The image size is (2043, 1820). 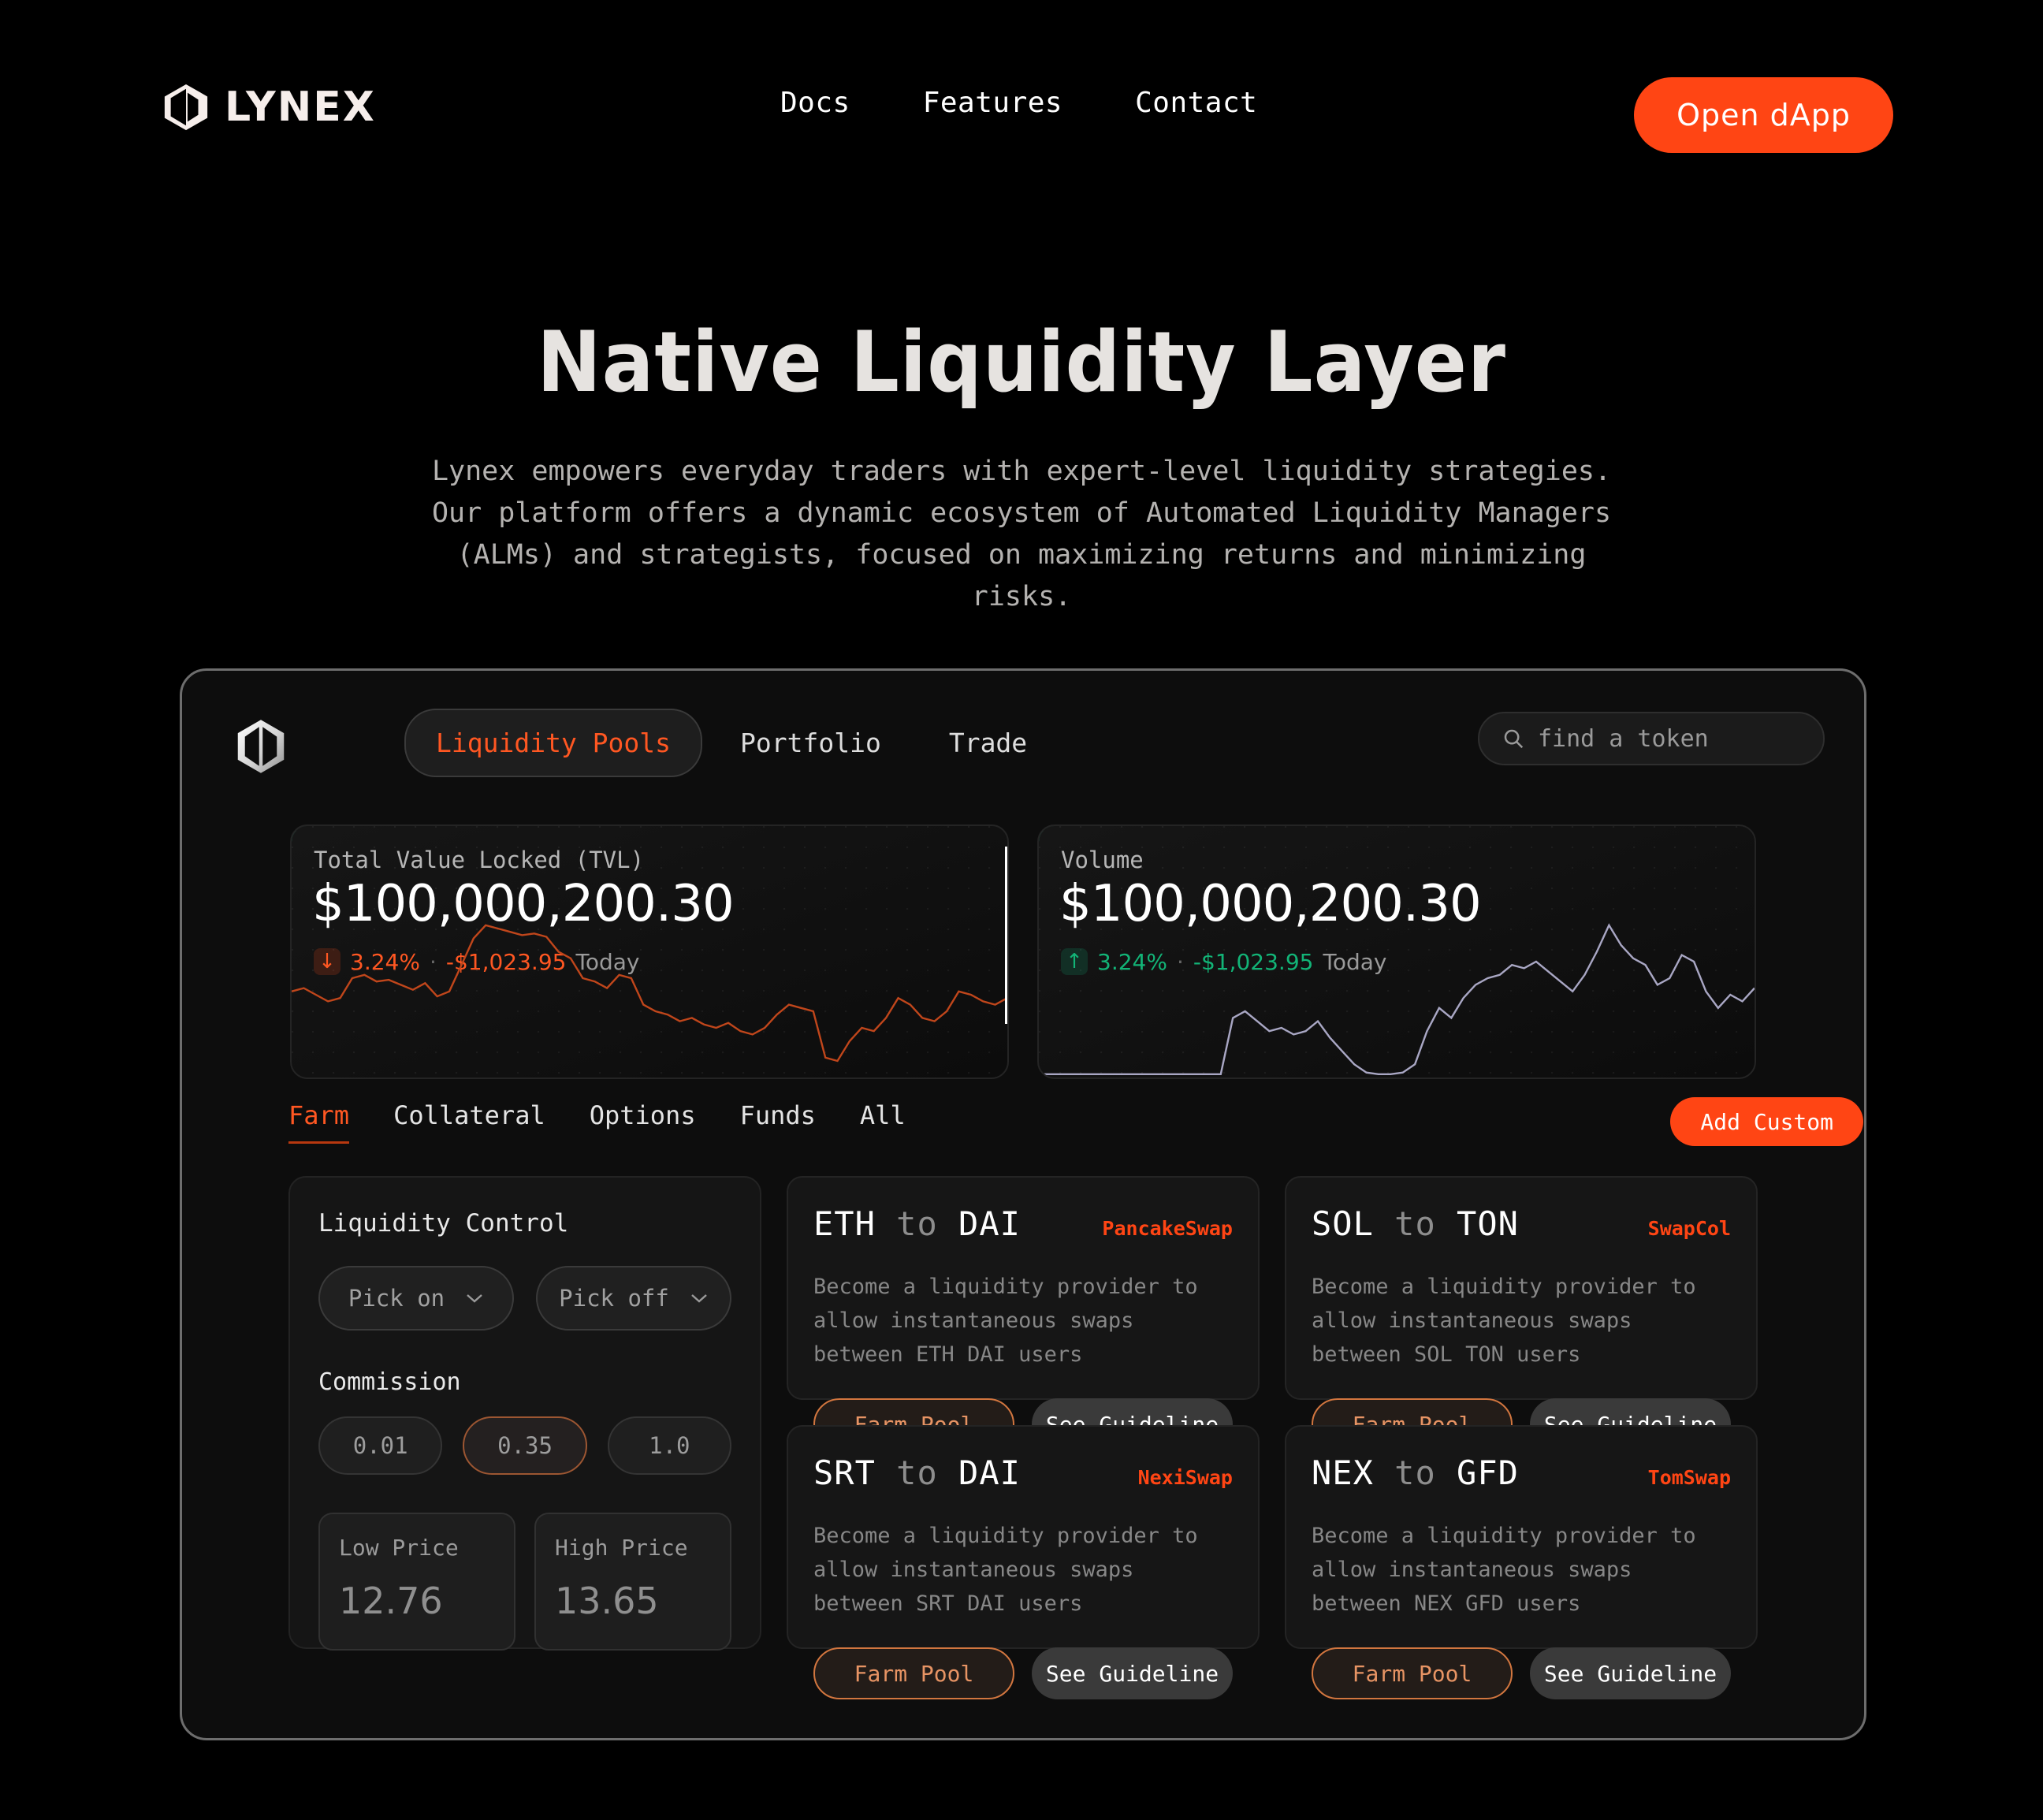 I want to click on pool-header: SRT to DAI NexiSwap, so click(x=1023, y=1472).